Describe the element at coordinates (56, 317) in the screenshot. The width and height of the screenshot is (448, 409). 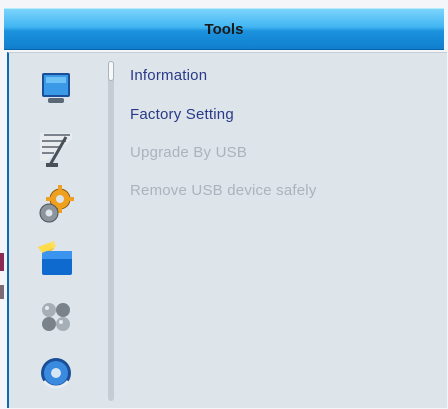
I see `dots-cluster-icon` at that location.